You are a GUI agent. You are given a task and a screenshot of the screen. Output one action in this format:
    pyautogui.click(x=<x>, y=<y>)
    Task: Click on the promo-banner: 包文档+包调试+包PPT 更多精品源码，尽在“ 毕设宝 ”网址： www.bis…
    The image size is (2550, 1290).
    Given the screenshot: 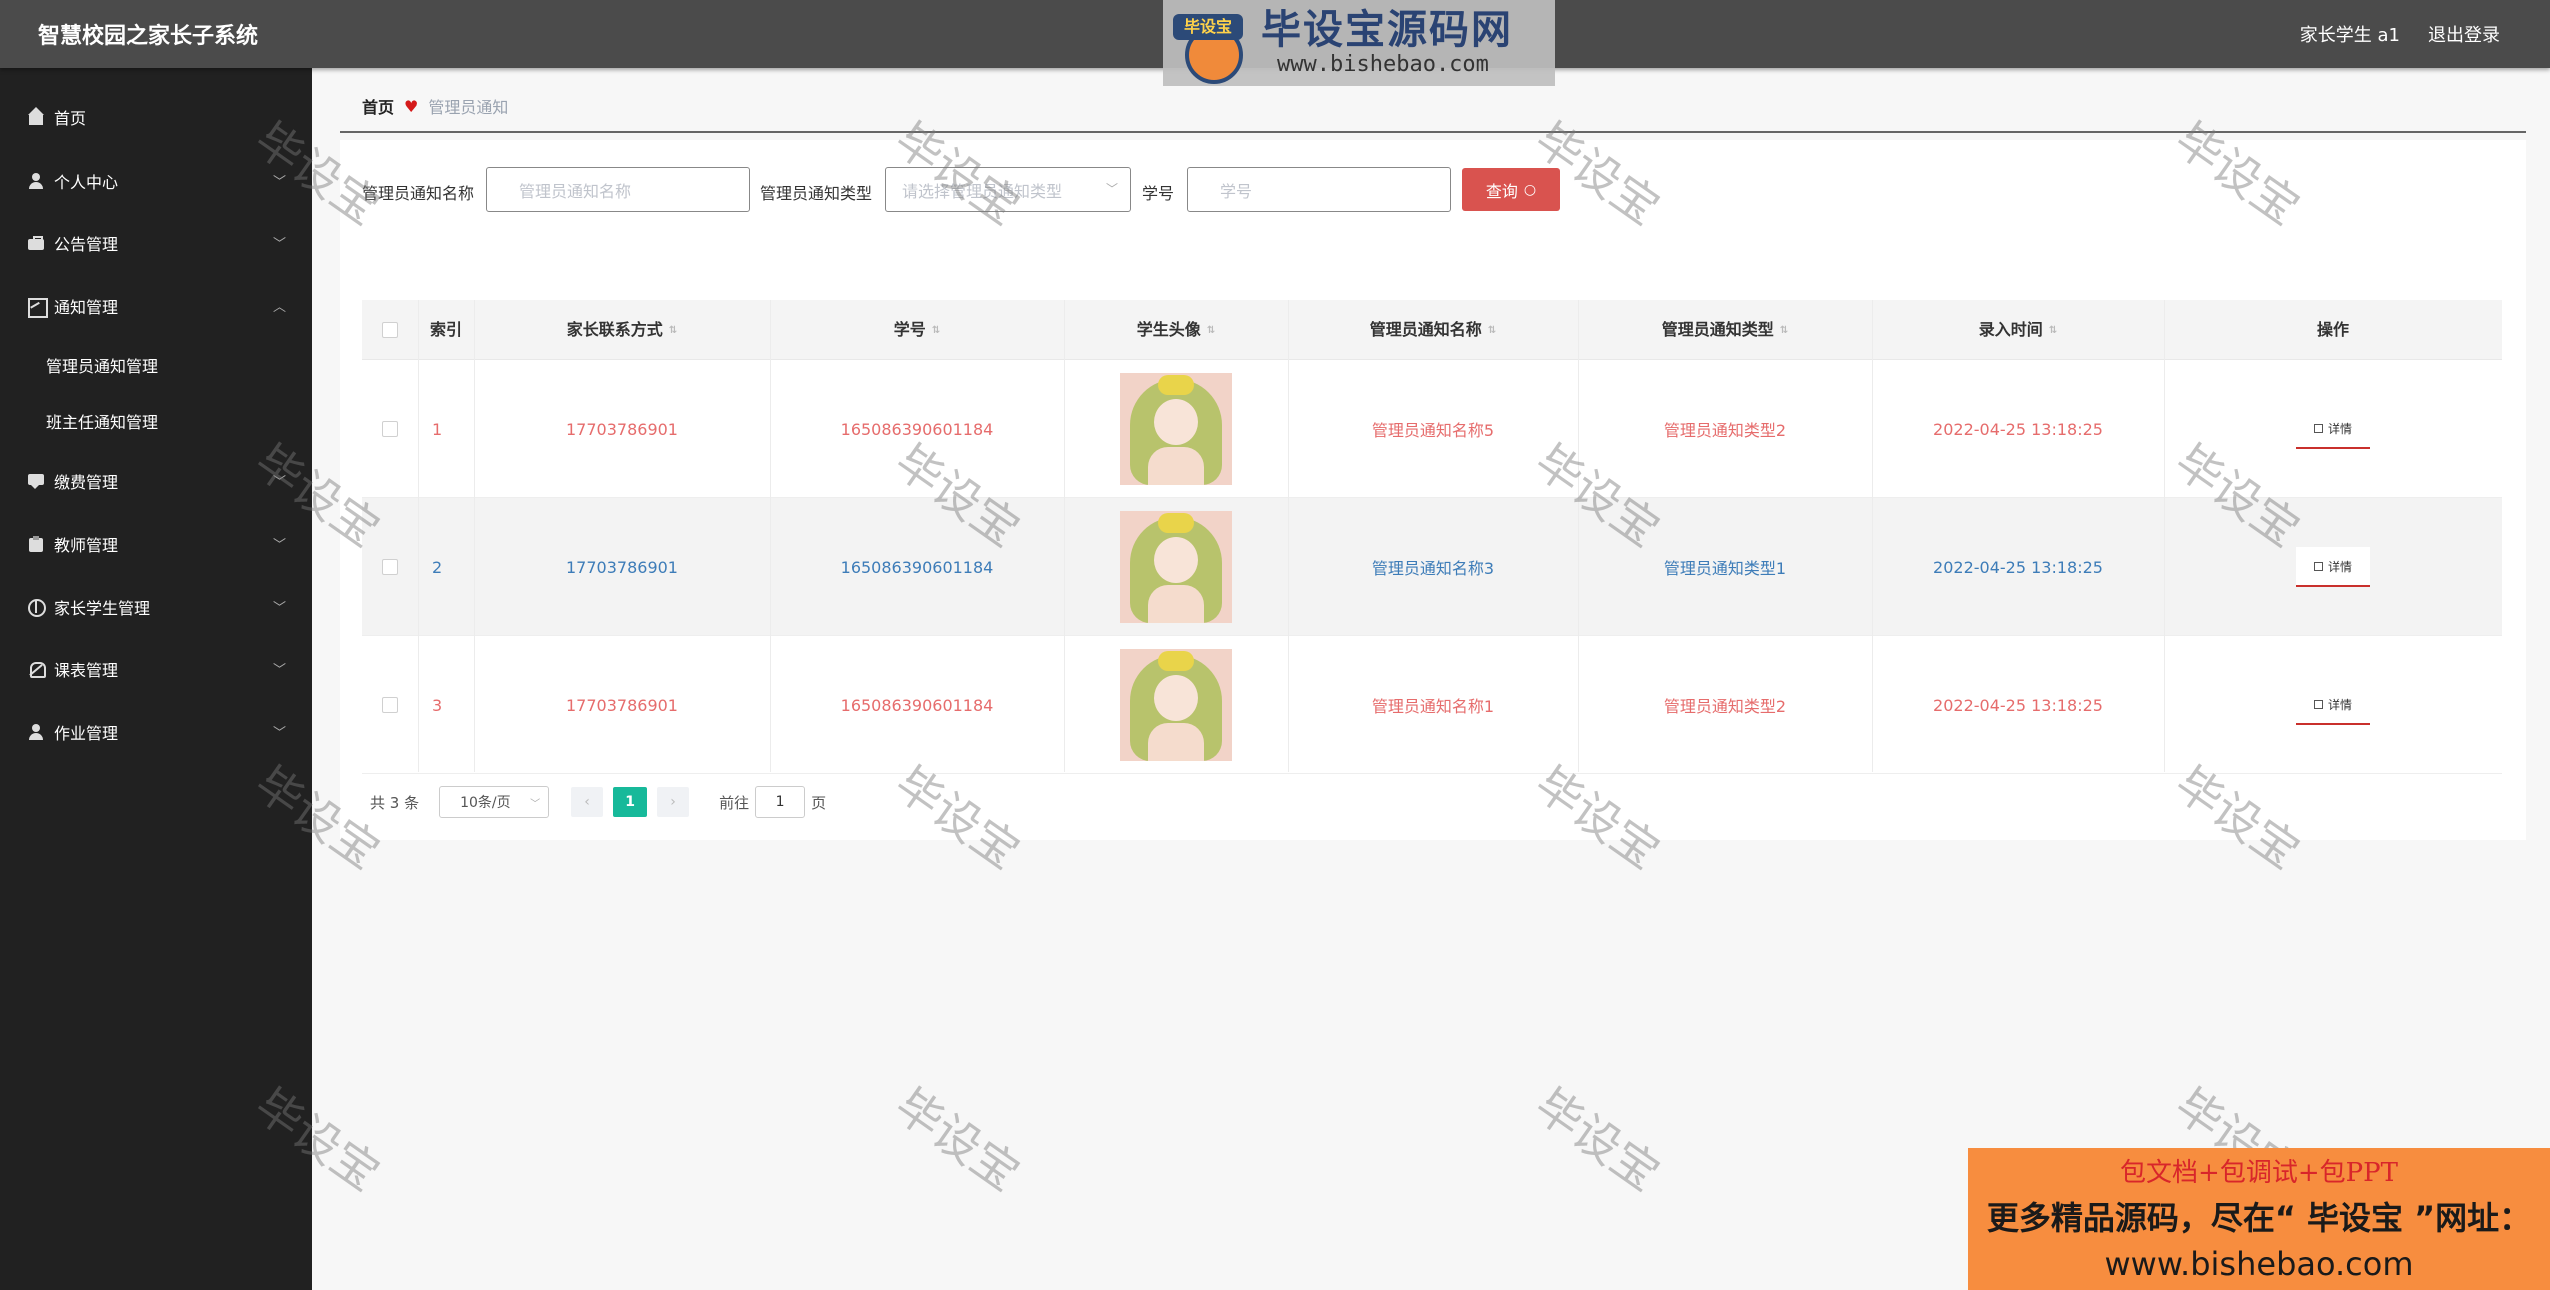 What is the action you would take?
    pyautogui.click(x=2259, y=1219)
    